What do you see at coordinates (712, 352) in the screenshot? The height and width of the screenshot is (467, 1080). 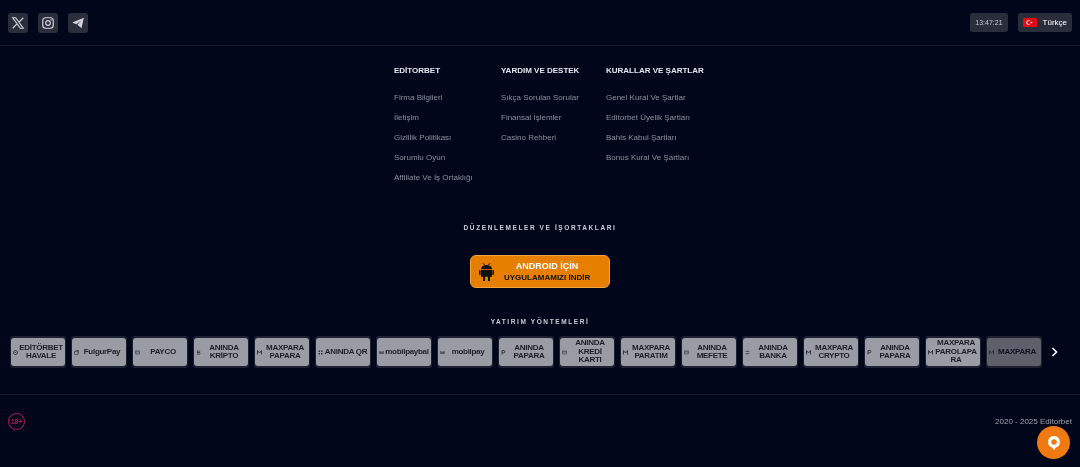 I see `payment-name: ANINDA MEFETE` at bounding box center [712, 352].